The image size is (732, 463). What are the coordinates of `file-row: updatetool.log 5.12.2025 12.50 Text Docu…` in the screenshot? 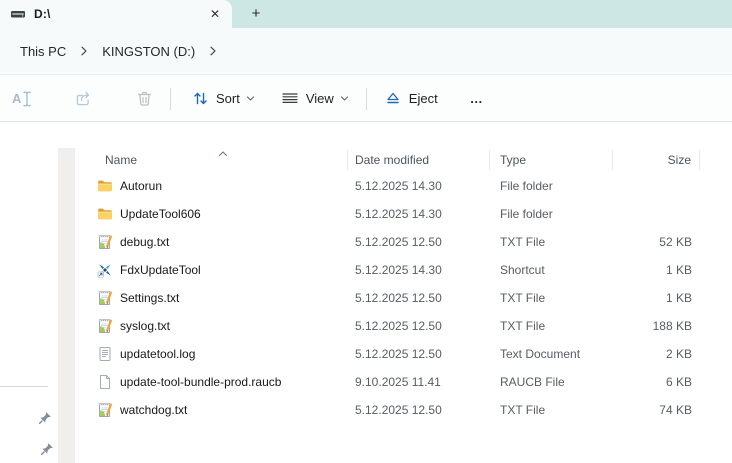 It's located at (408, 354).